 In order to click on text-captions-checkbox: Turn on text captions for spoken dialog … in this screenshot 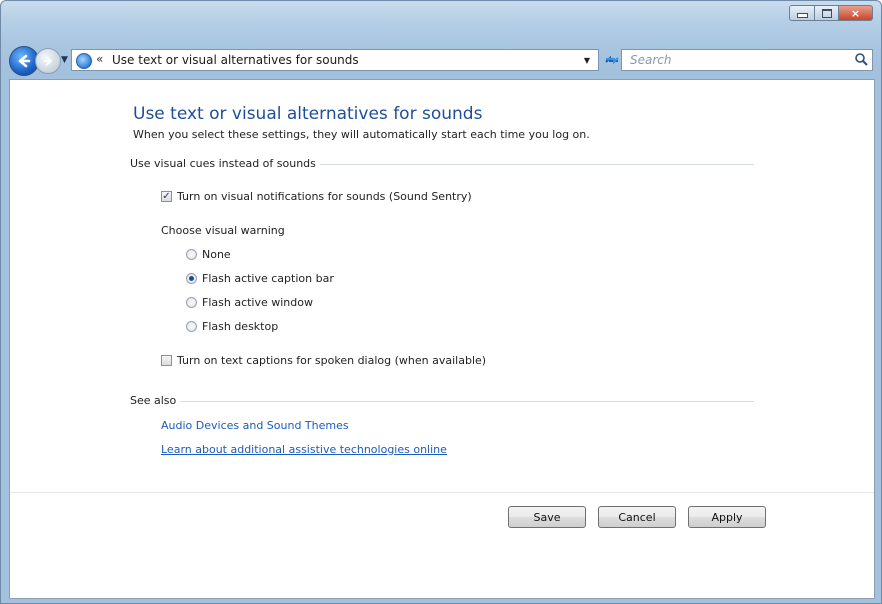, I will do `click(323, 360)`.